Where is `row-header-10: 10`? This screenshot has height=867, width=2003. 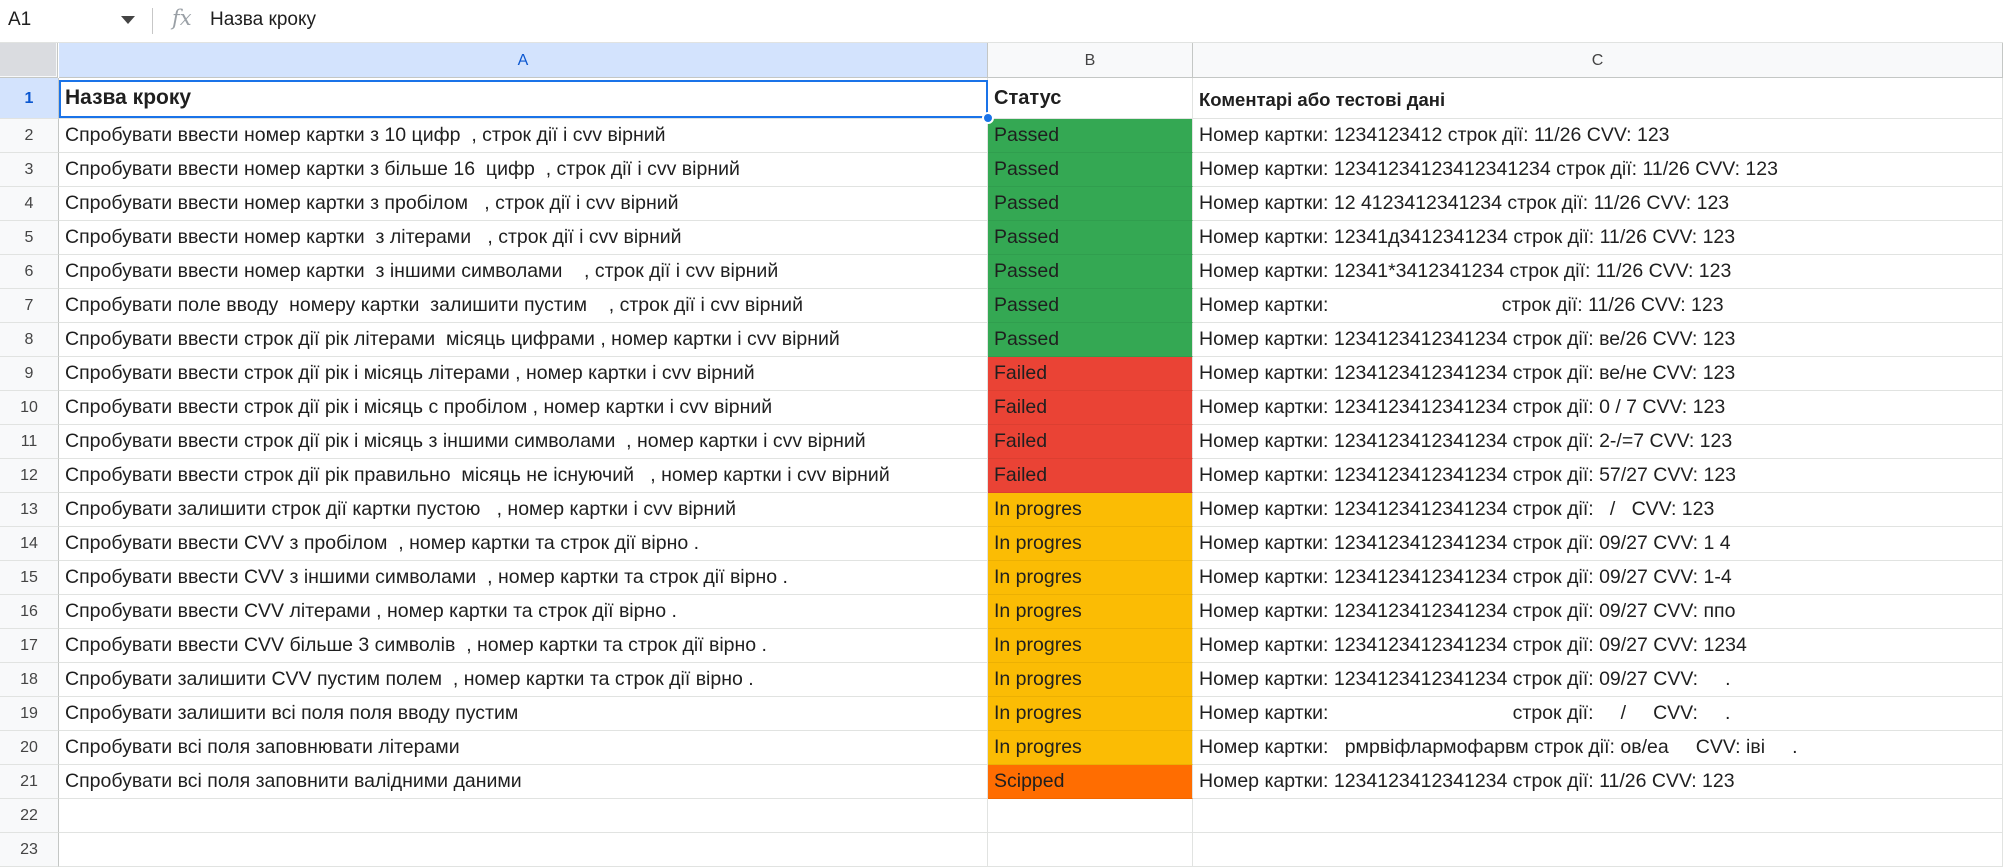 row-header-10: 10 is located at coordinates (29, 408).